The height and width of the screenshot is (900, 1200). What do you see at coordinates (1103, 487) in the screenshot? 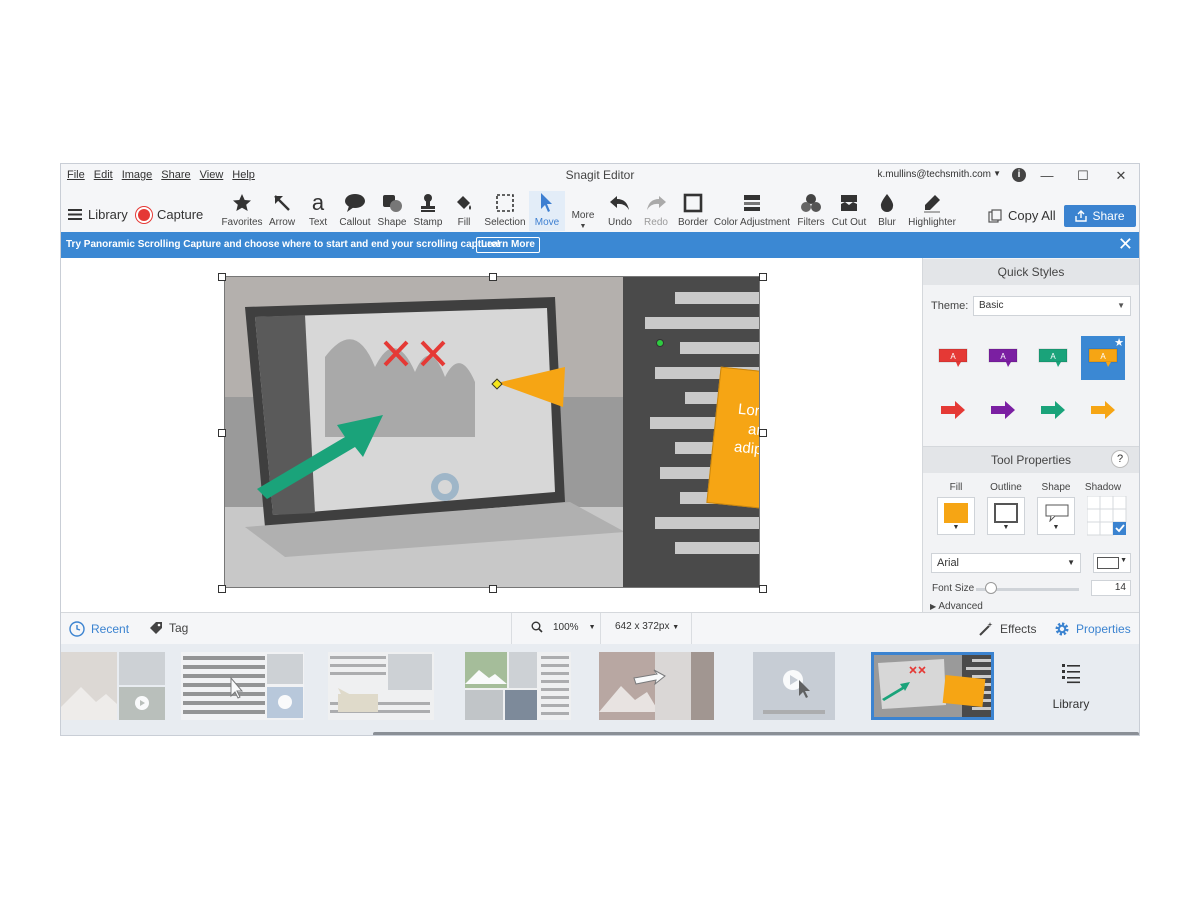
I see `shadow-label: Shadow` at bounding box center [1103, 487].